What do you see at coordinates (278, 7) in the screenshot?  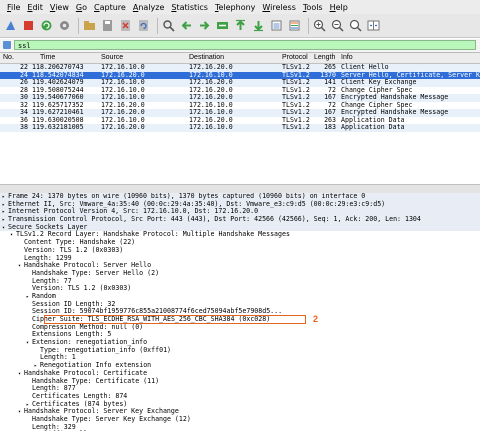 I see `menu-wireless: Wireless` at bounding box center [278, 7].